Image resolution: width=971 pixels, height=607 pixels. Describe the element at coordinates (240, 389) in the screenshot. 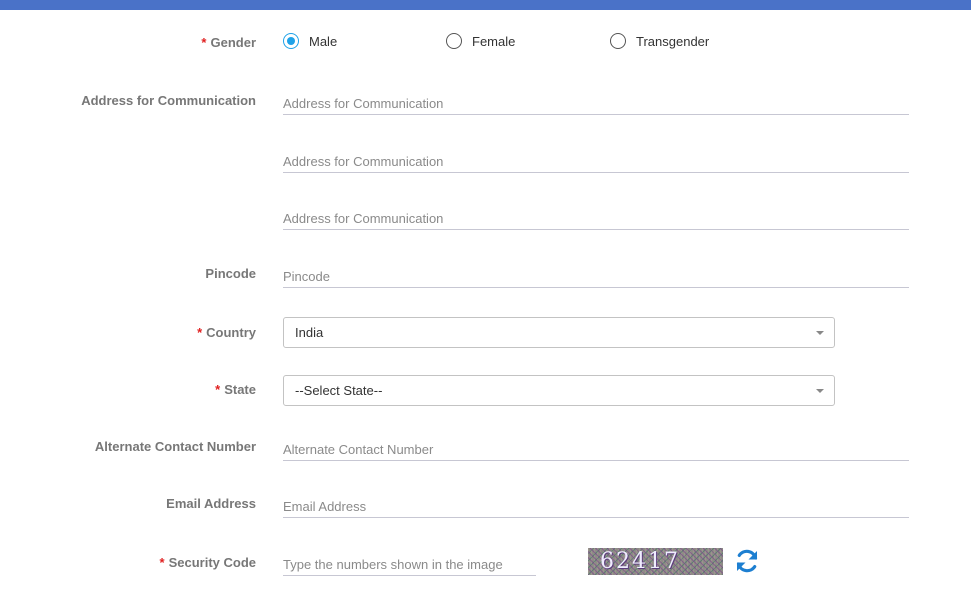

I see `state-label-text: State` at that location.